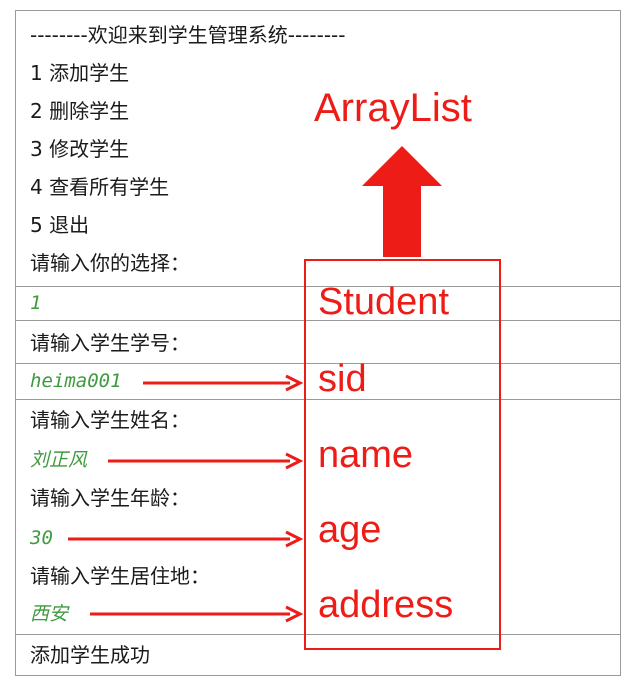 Image resolution: width=639 pixels, height=685 pixels. Describe the element at coordinates (110, 343) in the screenshot. I see `prompt-sid: 请输入学生学号：` at that location.